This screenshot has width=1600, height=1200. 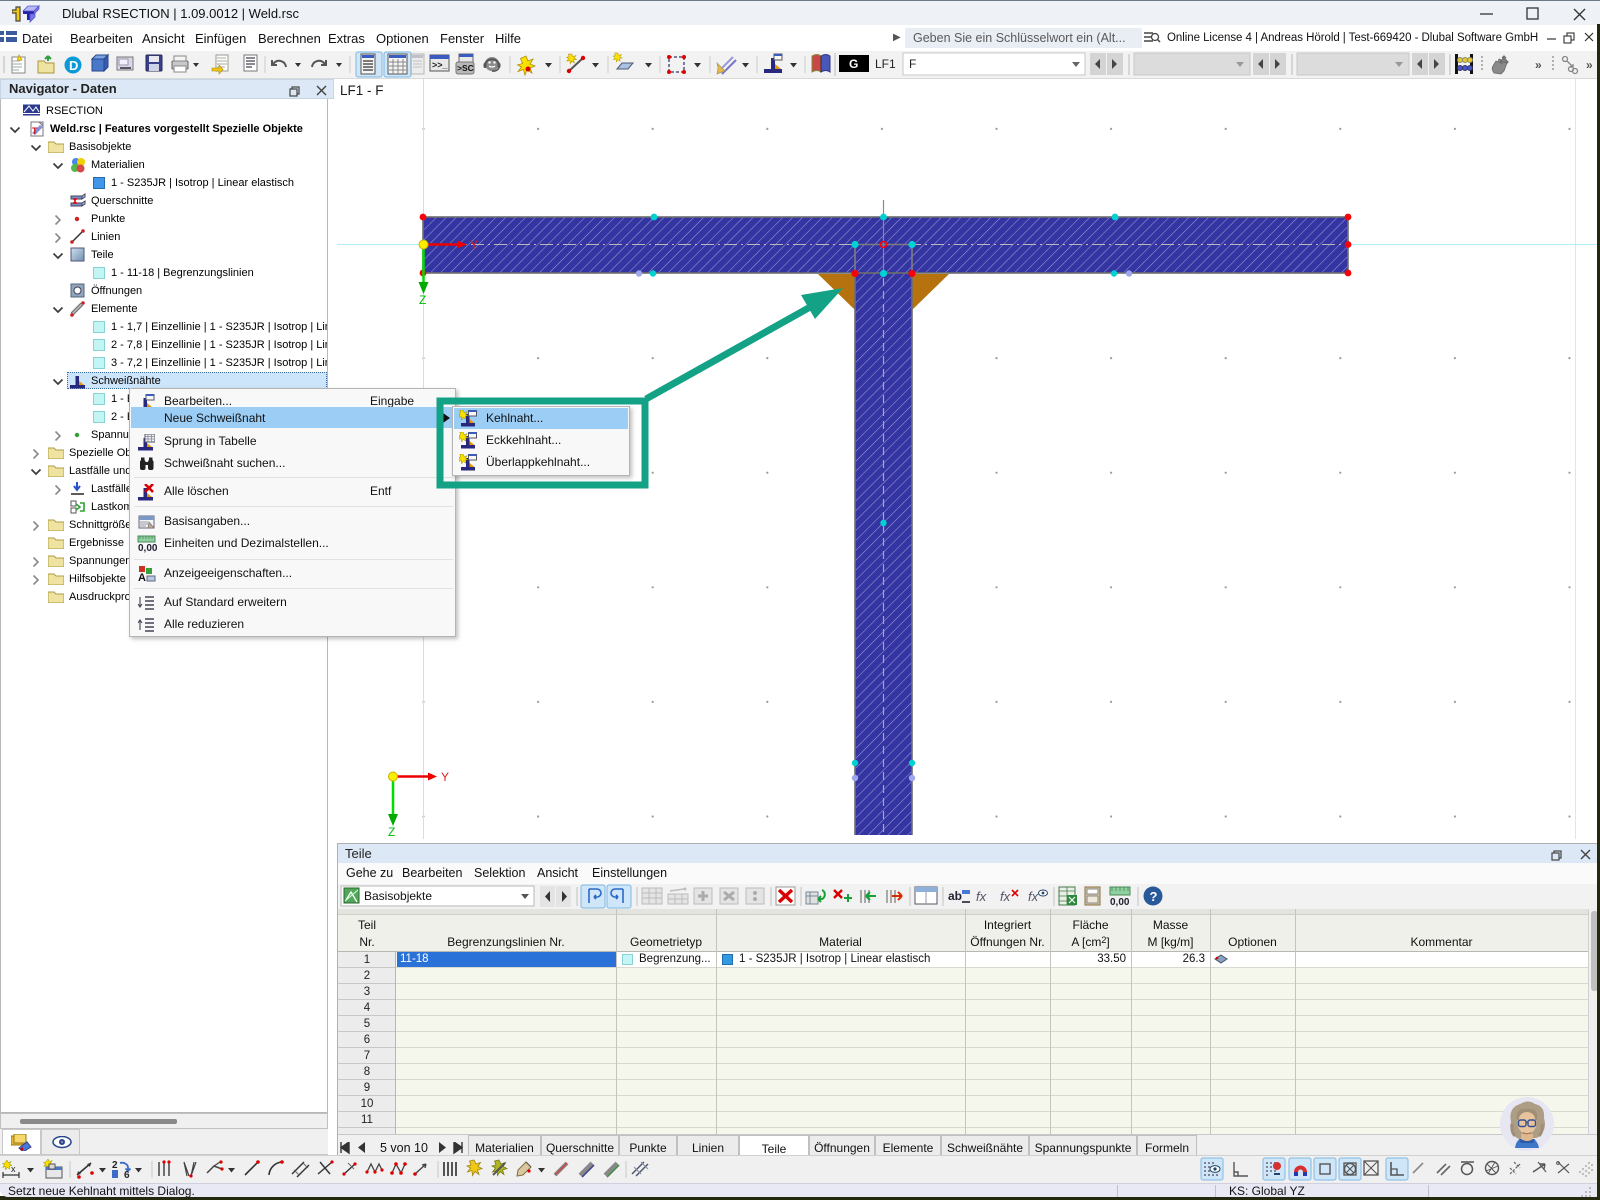 What do you see at coordinates (73, 65) in the screenshot?
I see `svg-text: D` at bounding box center [73, 65].